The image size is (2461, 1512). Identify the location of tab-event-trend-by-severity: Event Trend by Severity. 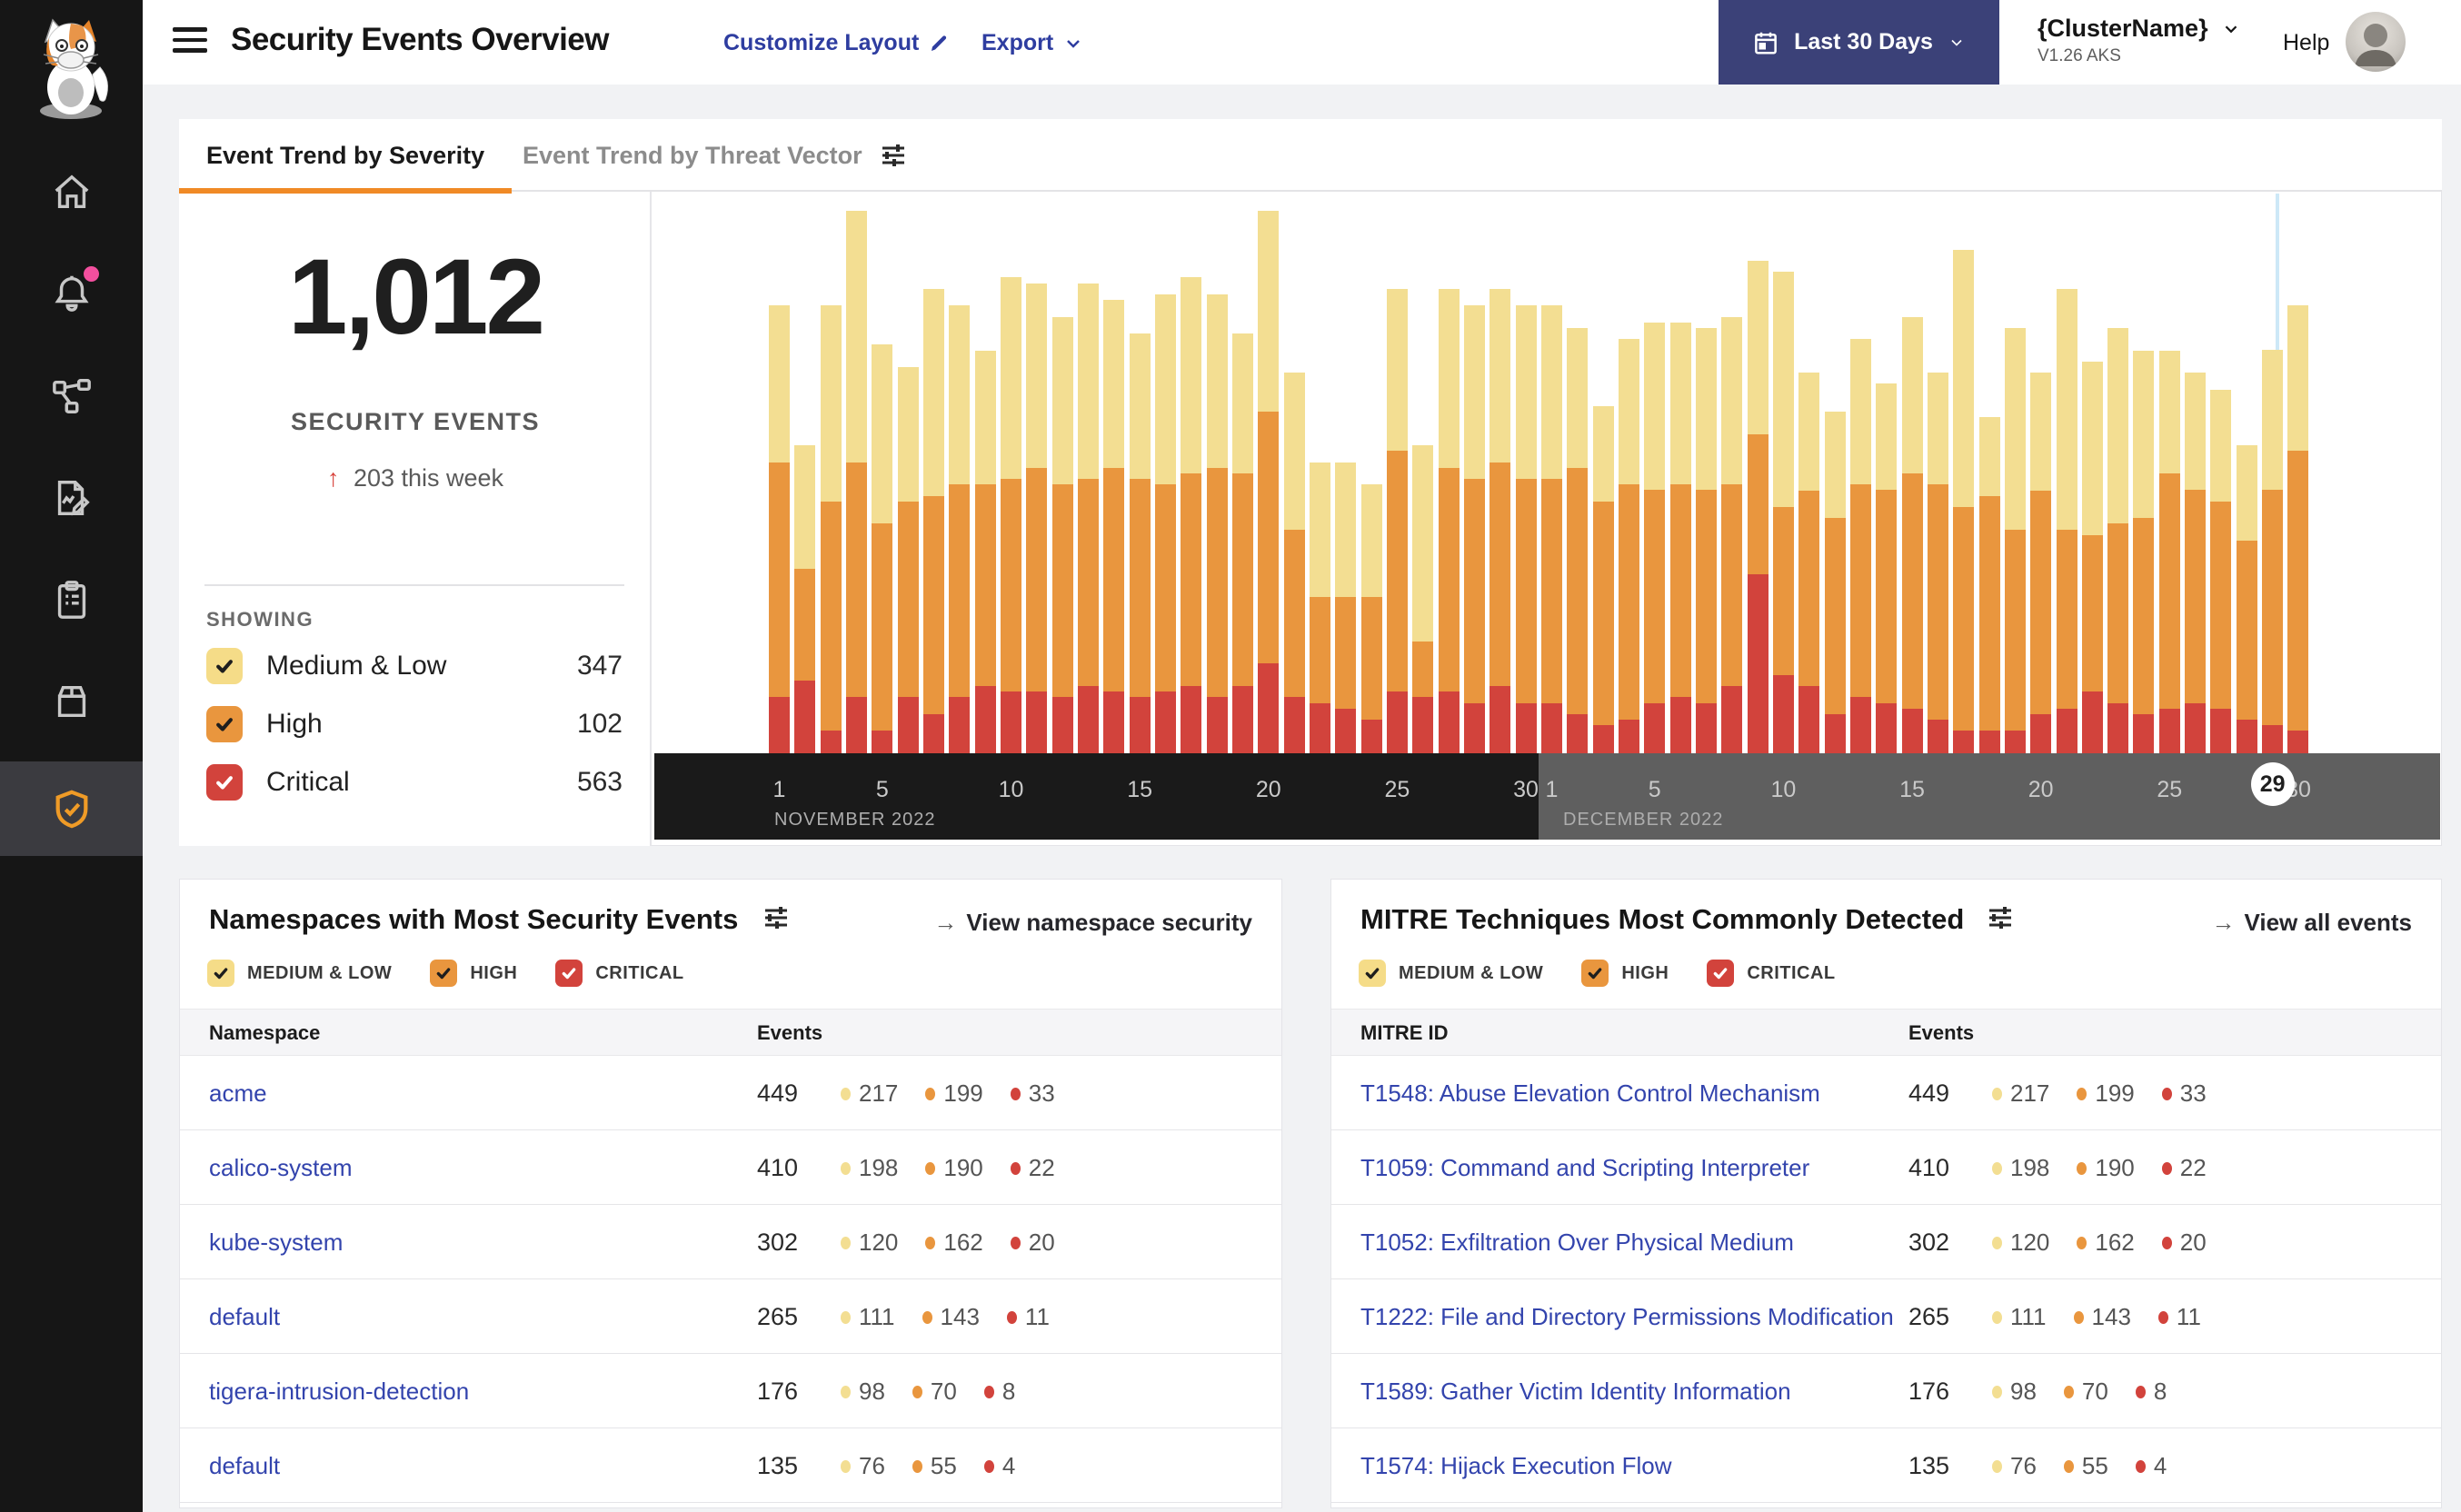
(346, 156).